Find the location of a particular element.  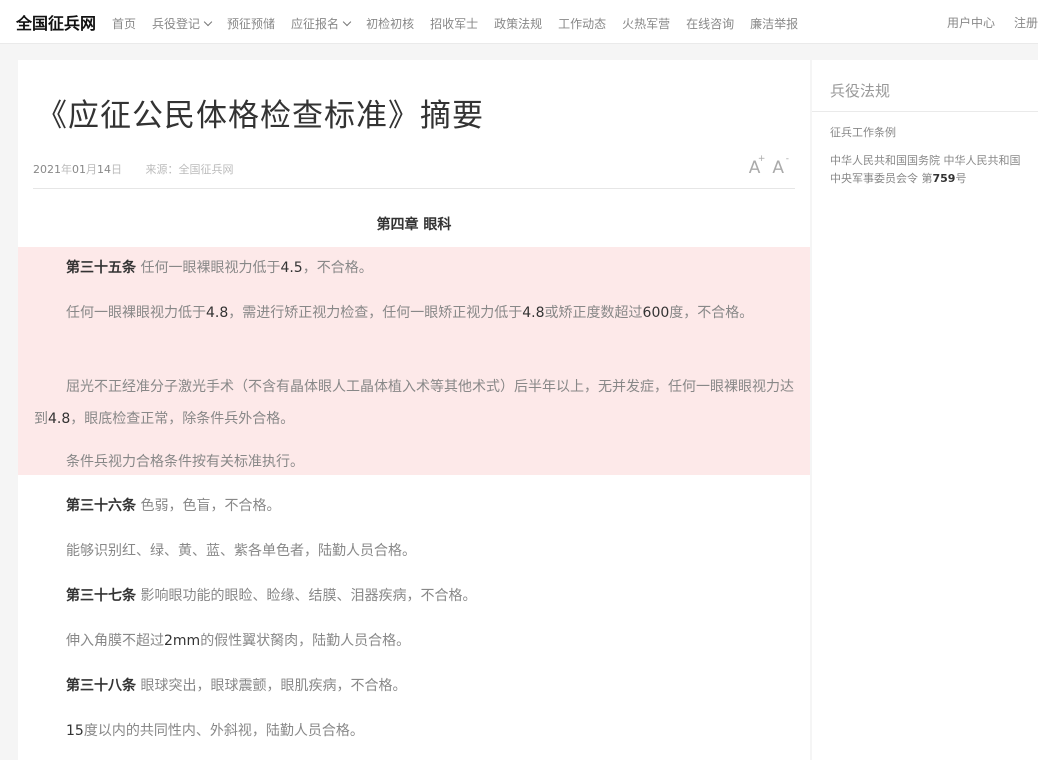

article-paragraph-4: 条件兵视力合格条件按有关标准执行。 is located at coordinates (185, 462).